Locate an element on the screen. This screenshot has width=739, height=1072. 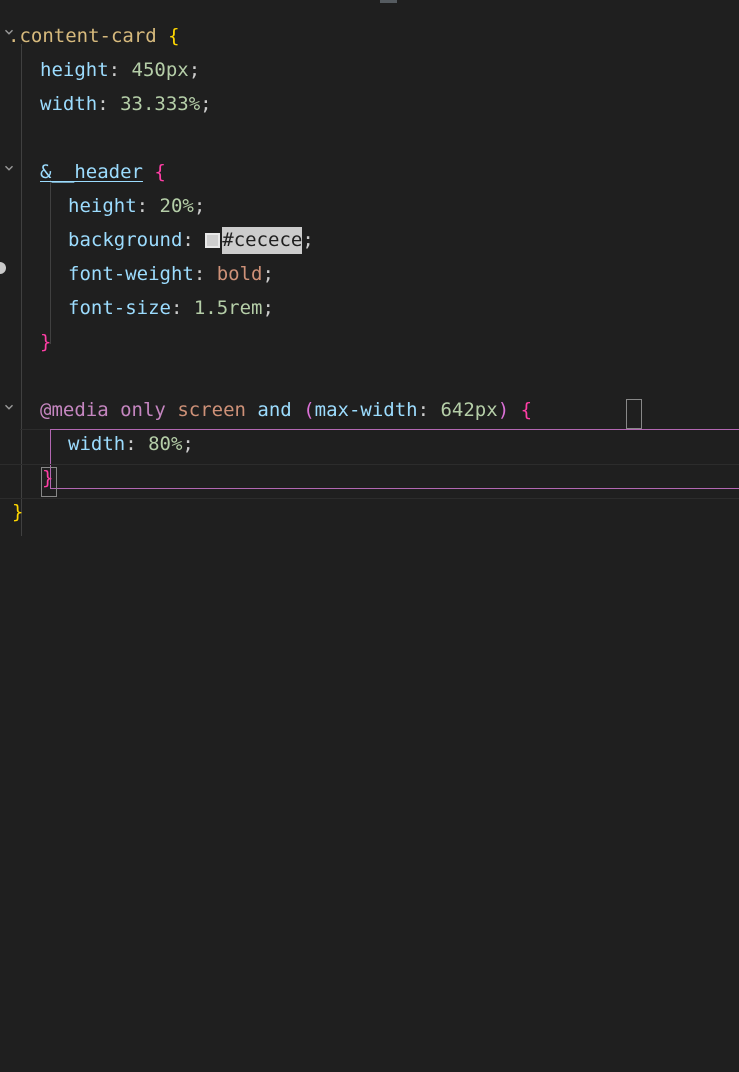
token-value: 1.5rem is located at coordinates (228, 308).